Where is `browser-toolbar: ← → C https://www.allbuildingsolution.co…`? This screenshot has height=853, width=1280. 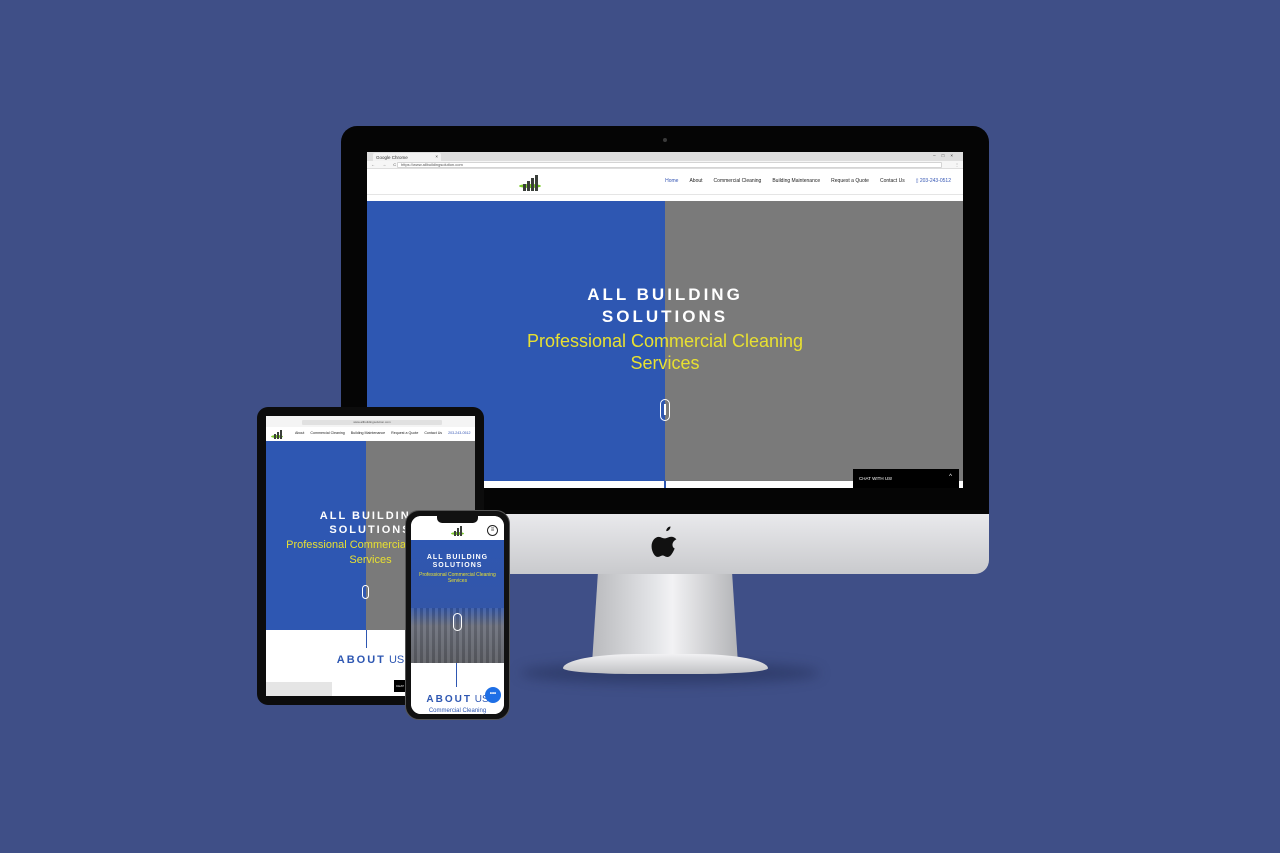 browser-toolbar: ← → C https://www.allbuildingsolution.co… is located at coordinates (665, 165).